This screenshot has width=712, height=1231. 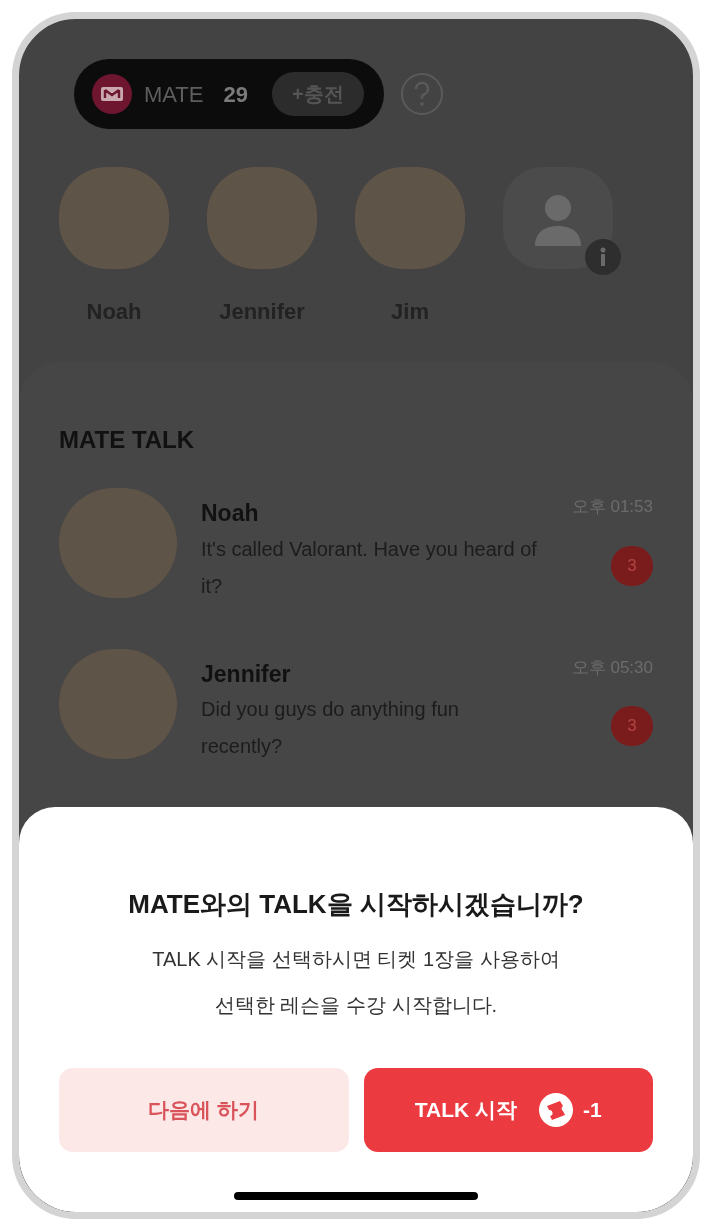 I want to click on wallet-label: MATE, so click(x=174, y=94).